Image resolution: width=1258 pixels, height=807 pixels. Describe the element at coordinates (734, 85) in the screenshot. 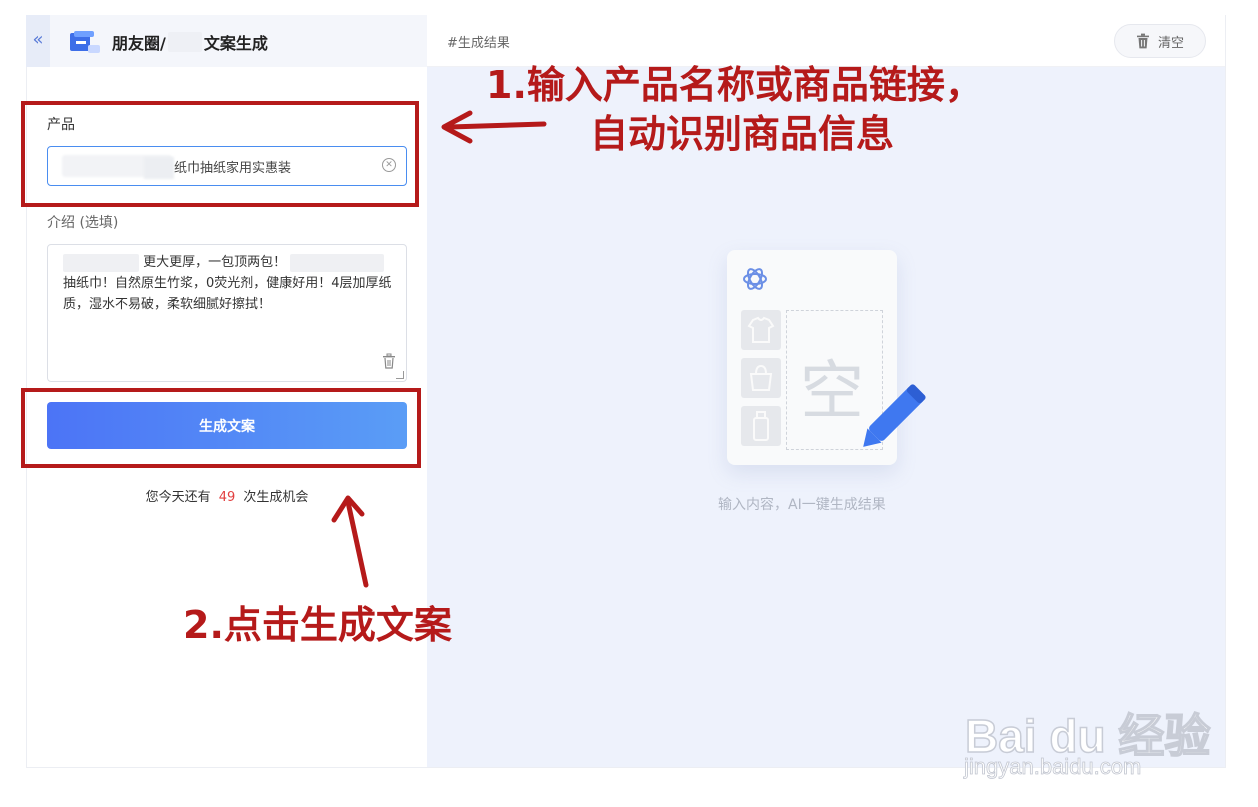

I see `annotation-step1-line1: 1.输入产品名称或商品链接，` at that location.